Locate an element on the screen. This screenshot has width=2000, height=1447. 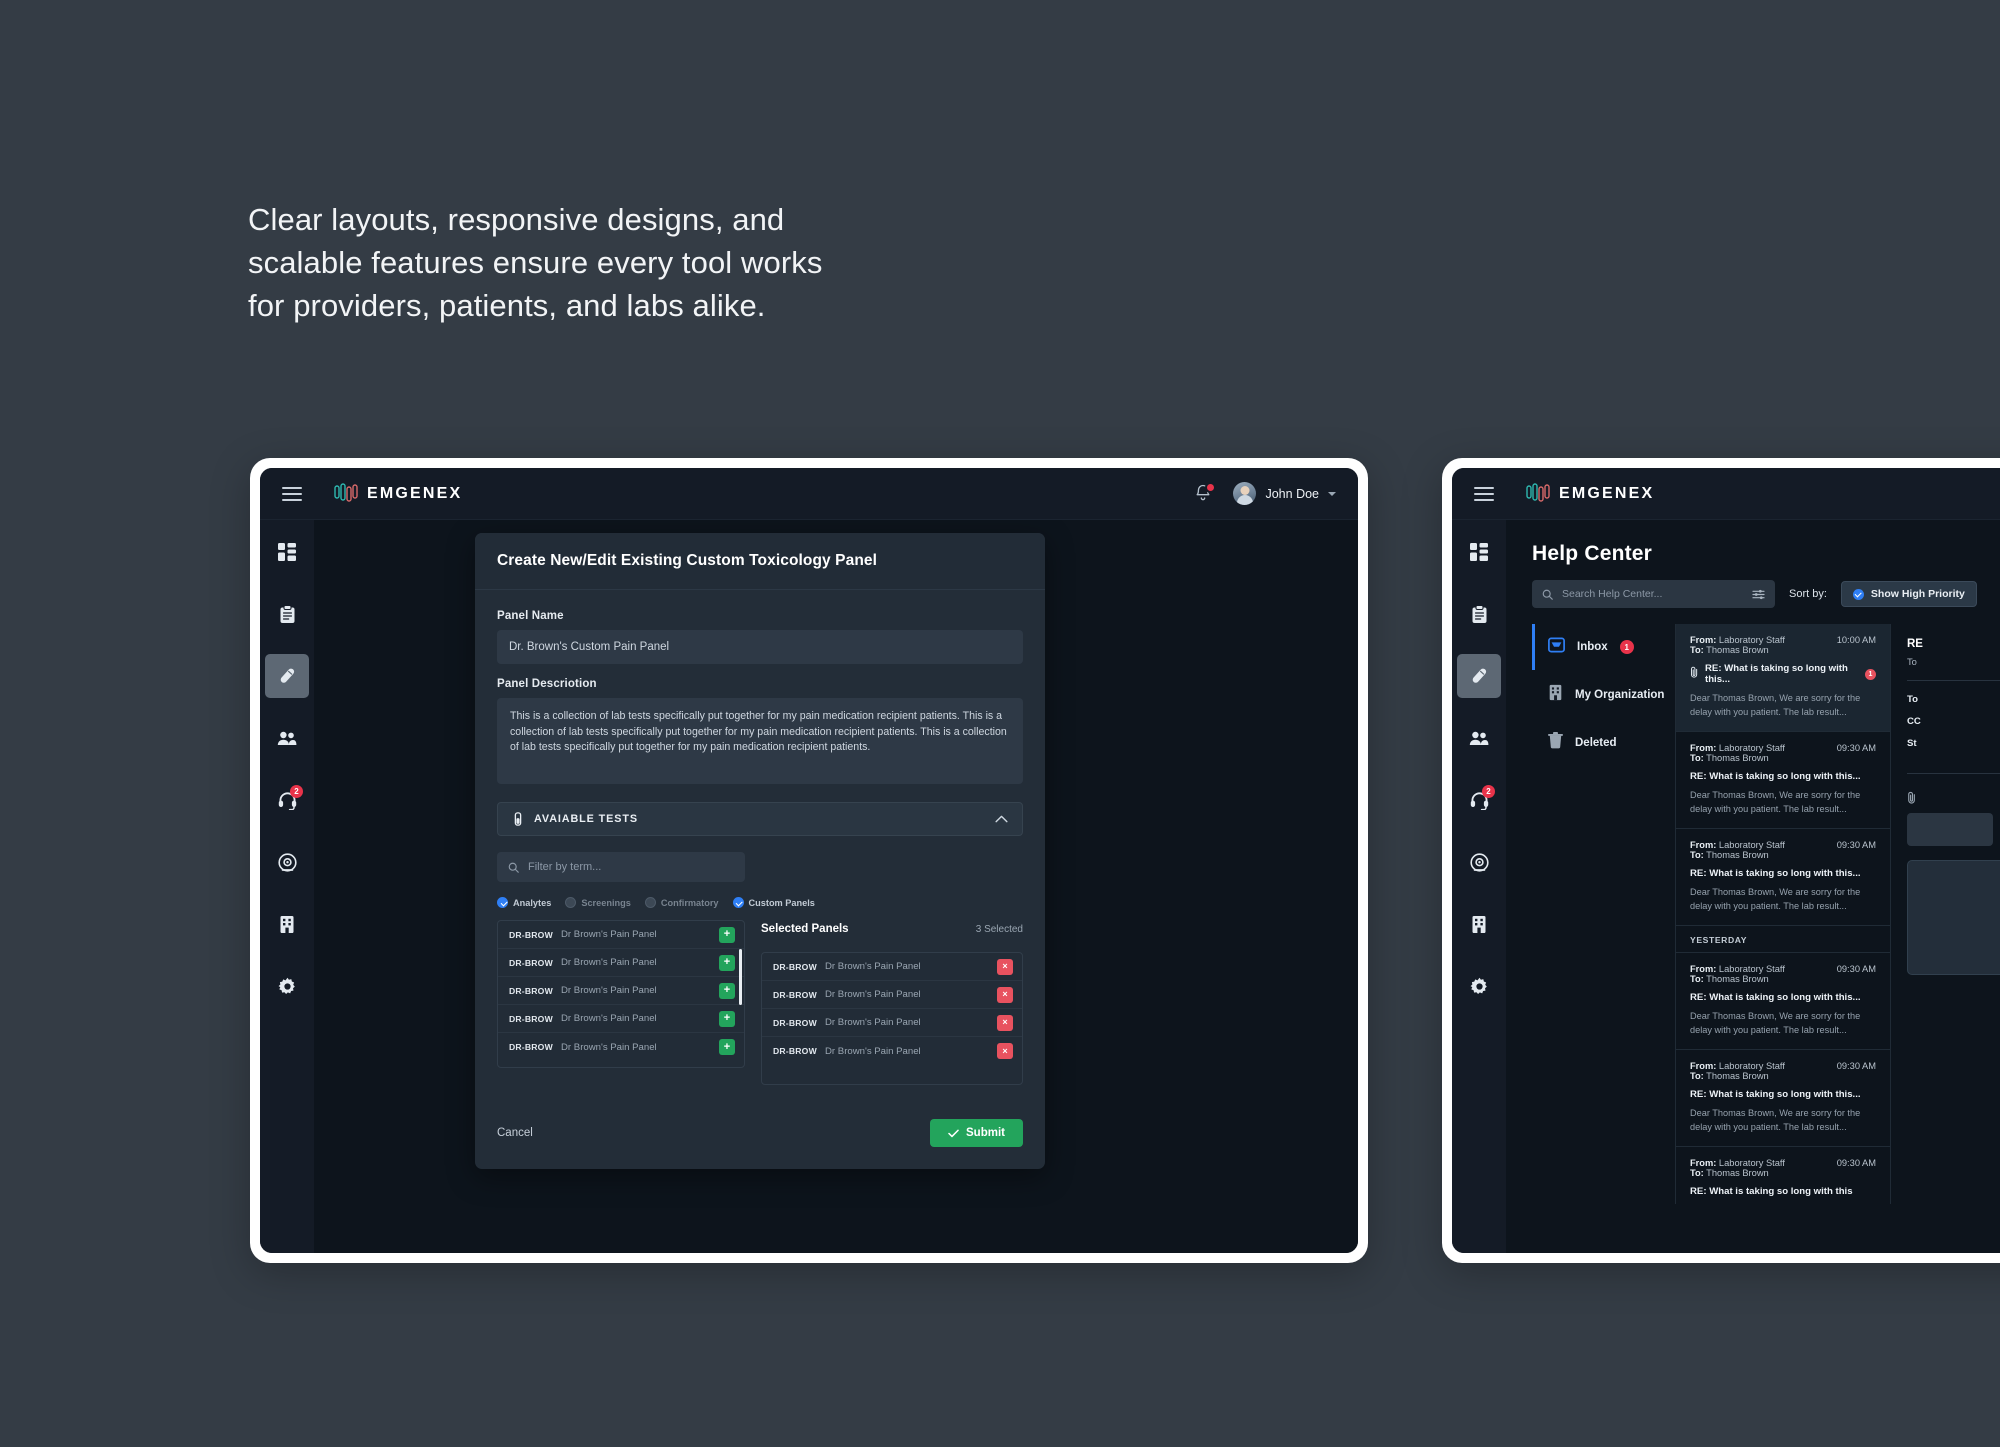
list-scrollbar is located at coordinates (740, 977).